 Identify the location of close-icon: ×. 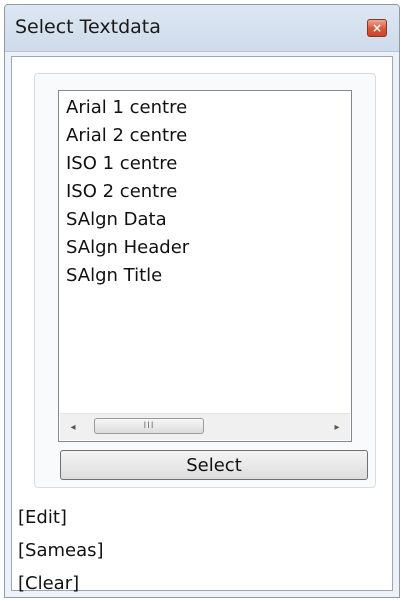
(377, 28).